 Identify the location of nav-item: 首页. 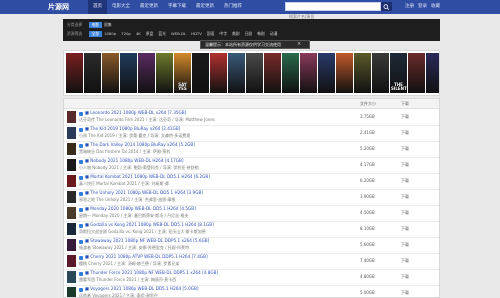
(97, 7).